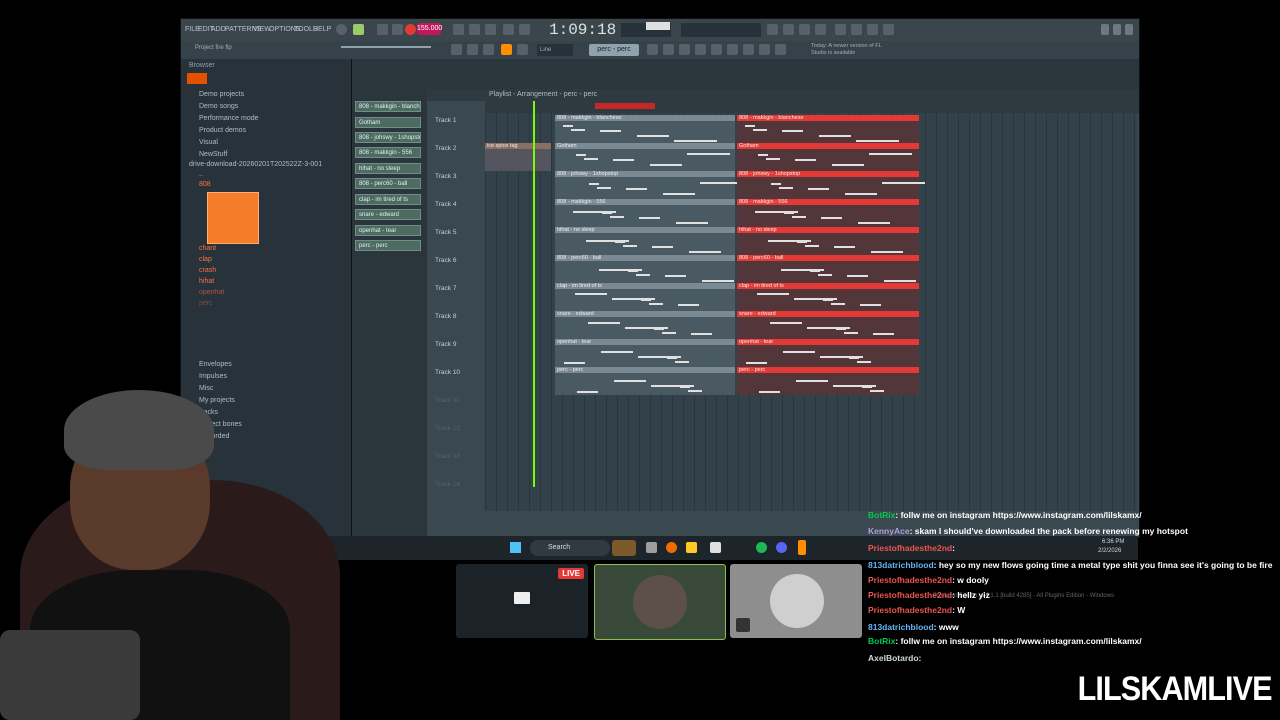 Image resolution: width=1280 pixels, height=720 pixels. I want to click on mic-icon, so click(804, 29).